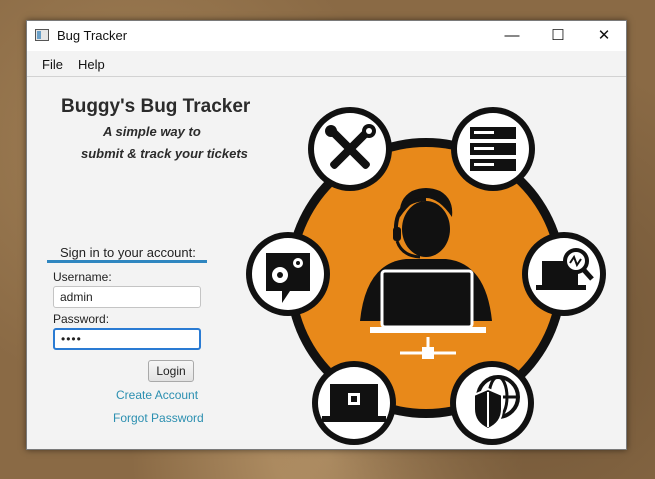 The image size is (655, 479). I want to click on password-input, so click(127, 339).